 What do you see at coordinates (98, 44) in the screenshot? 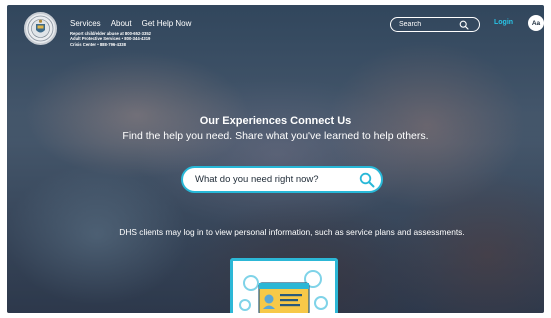
I see `hotline-crisis: Crisis Center • 888-796-4338` at bounding box center [98, 44].